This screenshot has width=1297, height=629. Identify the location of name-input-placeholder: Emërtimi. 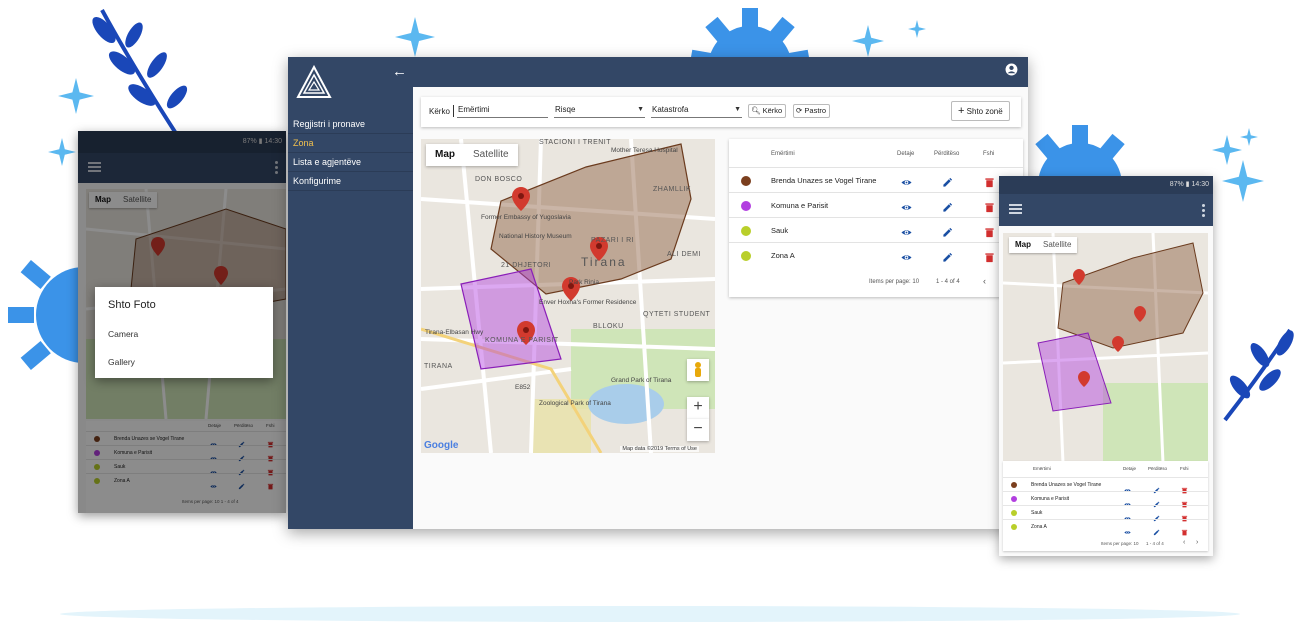
(474, 109).